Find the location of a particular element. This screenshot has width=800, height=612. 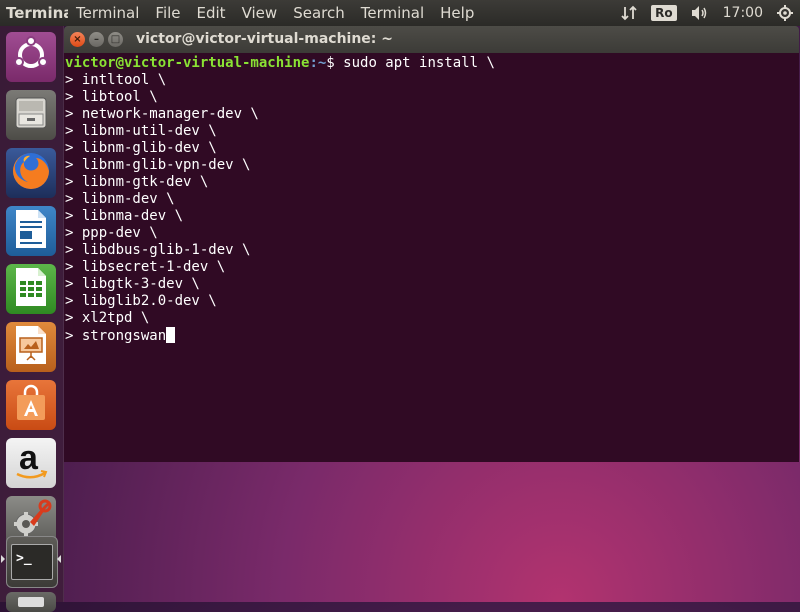

minimize-icon: – is located at coordinates (96, 39).